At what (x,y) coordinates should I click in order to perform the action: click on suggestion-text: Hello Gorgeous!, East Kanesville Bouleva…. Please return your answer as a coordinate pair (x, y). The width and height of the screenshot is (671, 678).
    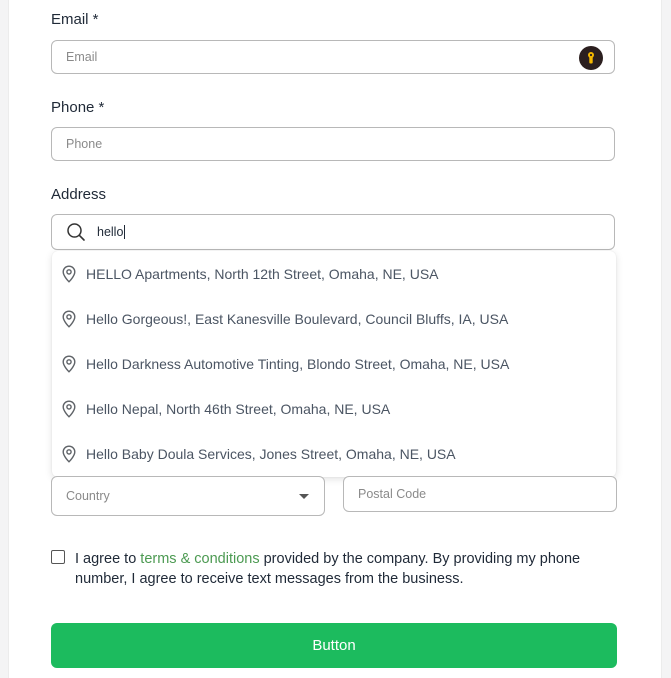
    Looking at the image, I should click on (297, 318).